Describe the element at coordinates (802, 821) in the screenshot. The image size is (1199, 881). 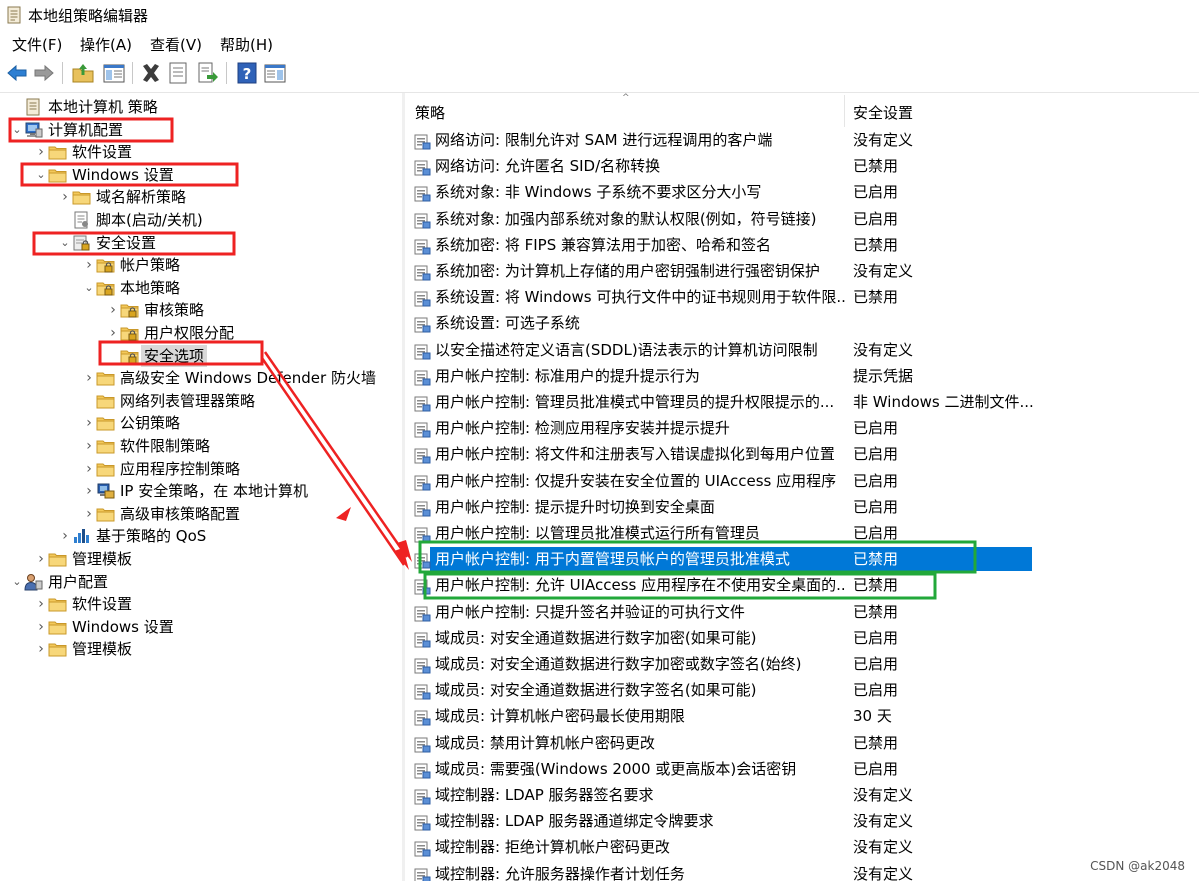
I see `policy-row: 域控制器: LDAP 服务器通道绑定令牌要求 没有定义` at that location.